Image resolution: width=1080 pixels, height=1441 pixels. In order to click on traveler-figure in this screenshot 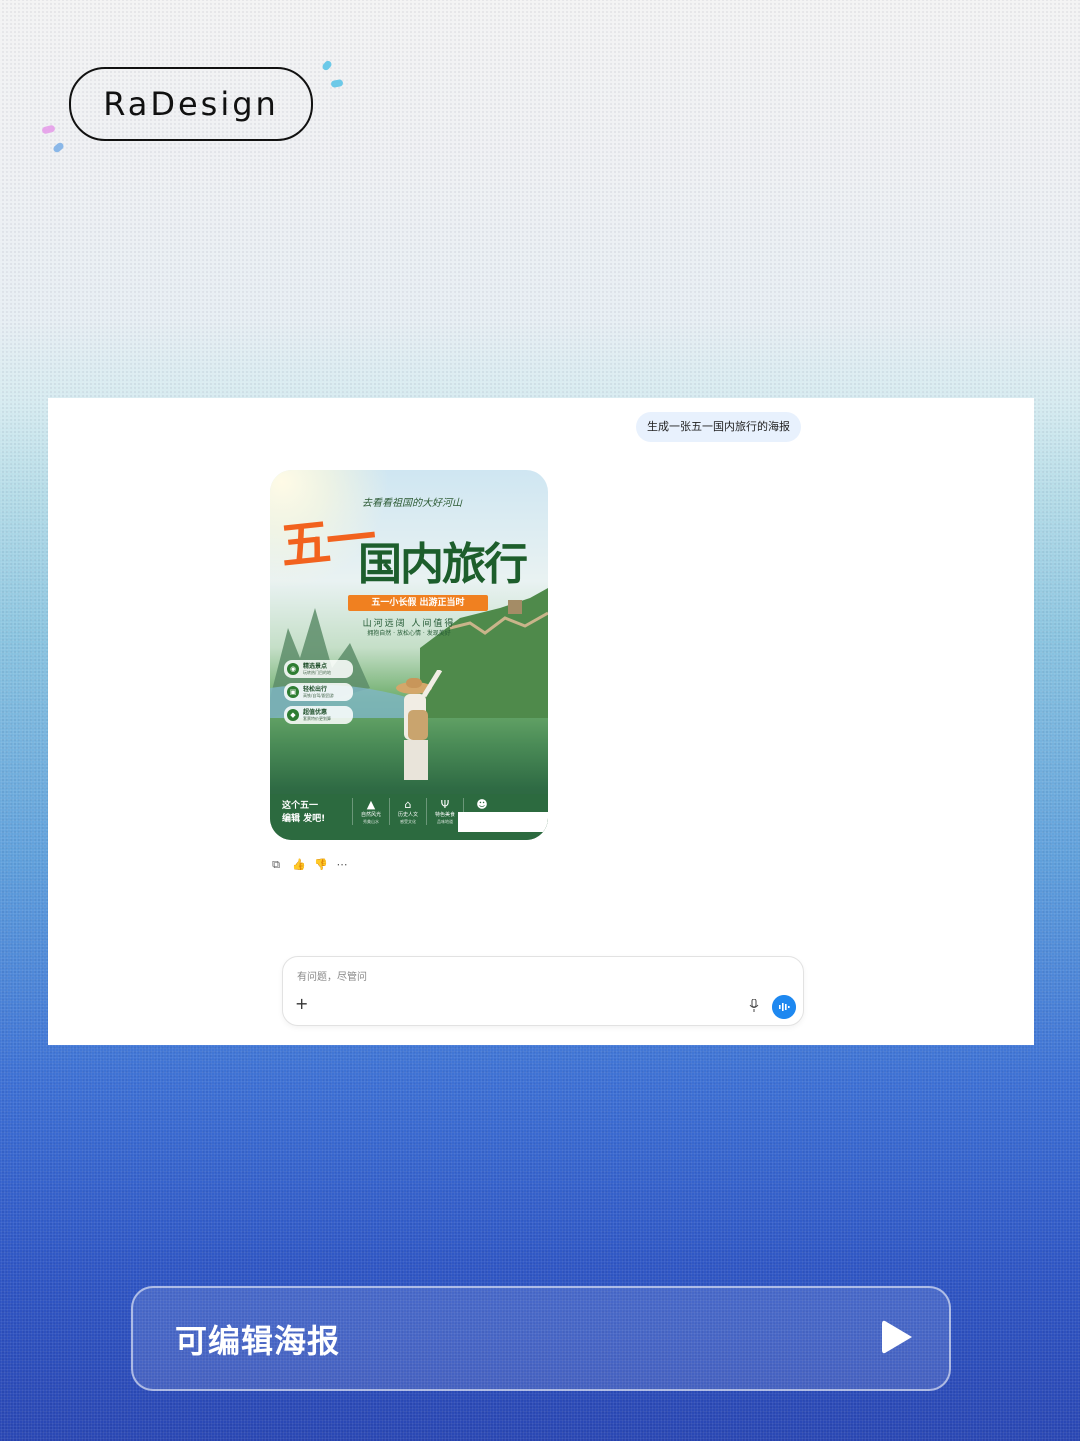, I will do `click(419, 725)`.